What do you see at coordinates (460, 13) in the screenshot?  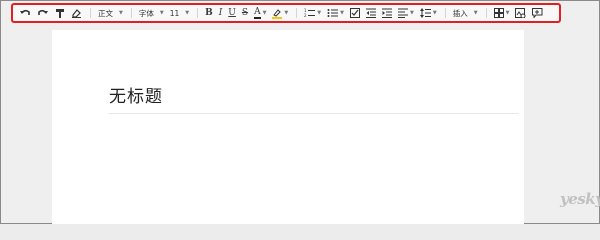 I see `insert-label: 插入` at bounding box center [460, 13].